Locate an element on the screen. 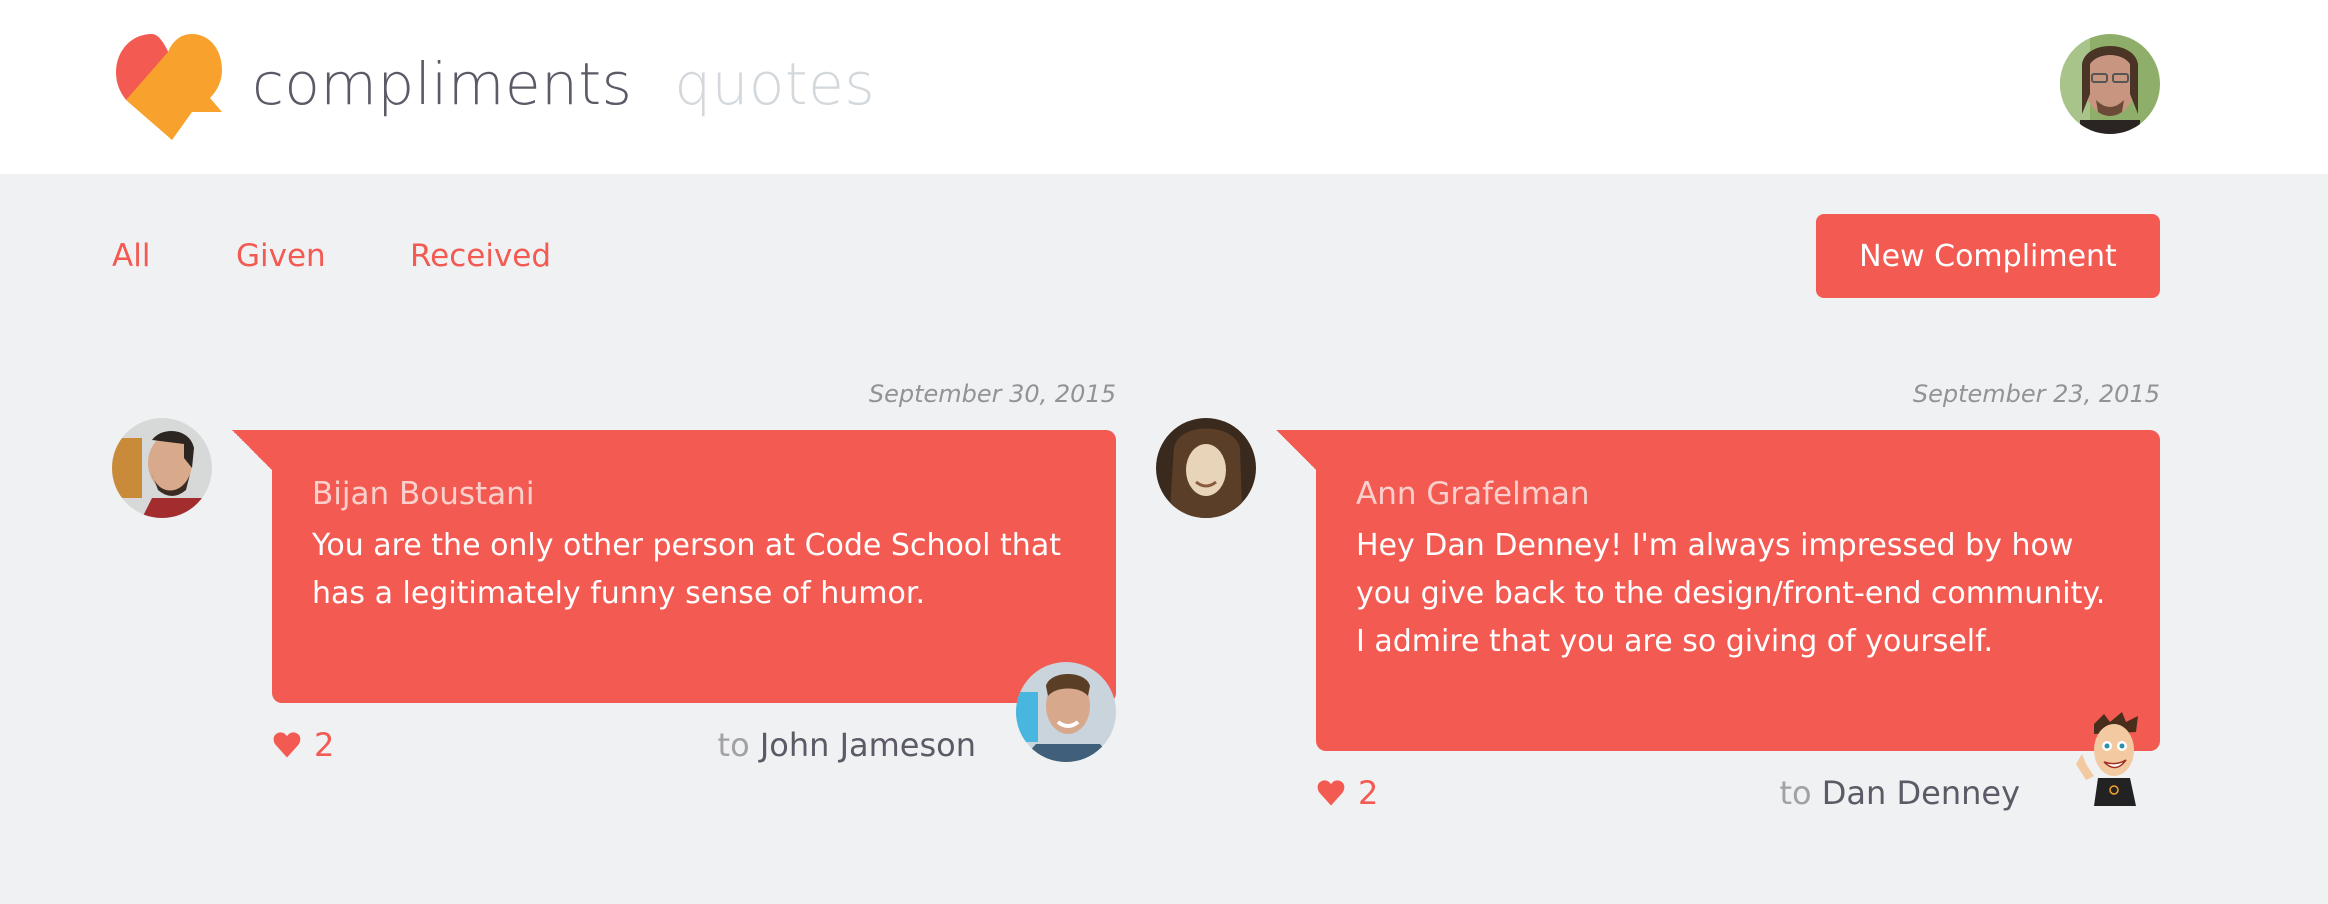 This screenshot has height=904, width=2328. recipient: to Dan Denney is located at coordinates (1899, 793).